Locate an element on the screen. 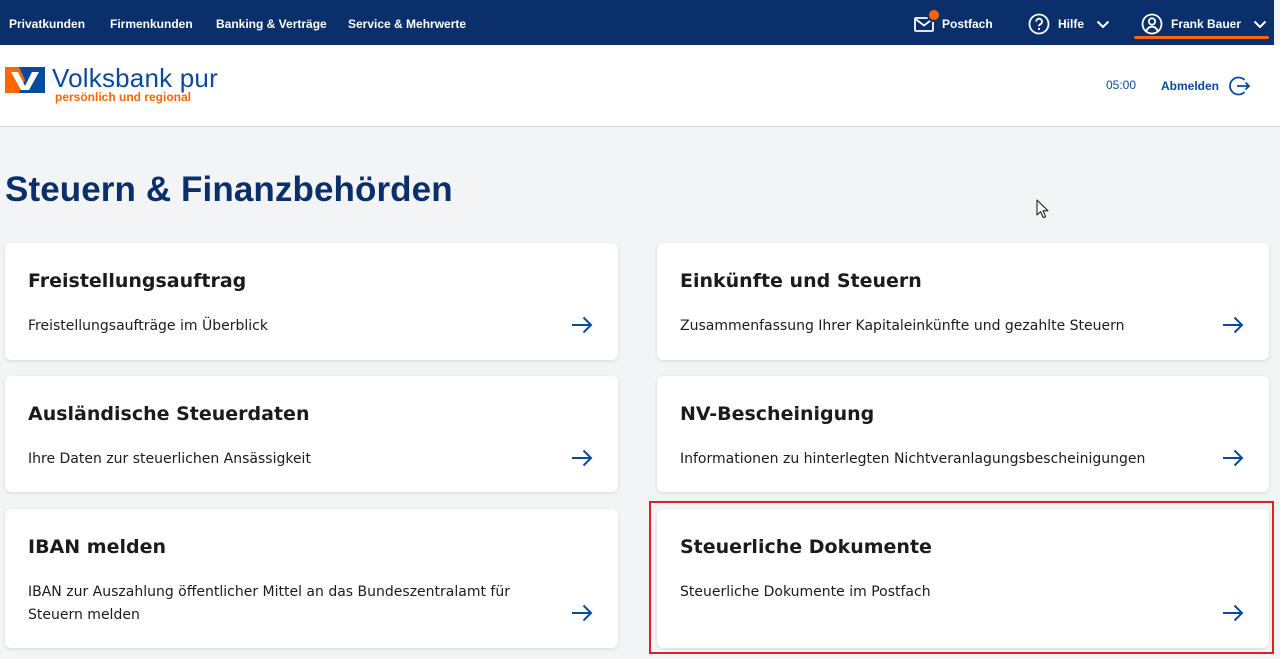 The height and width of the screenshot is (659, 1280). card-title: Freistellungsauftrag is located at coordinates (137, 281).